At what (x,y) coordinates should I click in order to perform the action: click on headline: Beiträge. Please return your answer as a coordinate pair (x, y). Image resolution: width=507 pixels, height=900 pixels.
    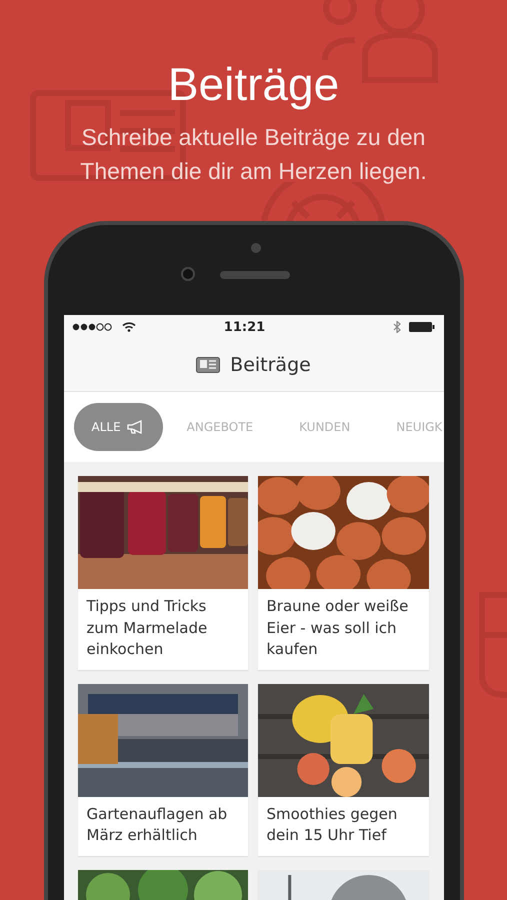
    Looking at the image, I should click on (254, 84).